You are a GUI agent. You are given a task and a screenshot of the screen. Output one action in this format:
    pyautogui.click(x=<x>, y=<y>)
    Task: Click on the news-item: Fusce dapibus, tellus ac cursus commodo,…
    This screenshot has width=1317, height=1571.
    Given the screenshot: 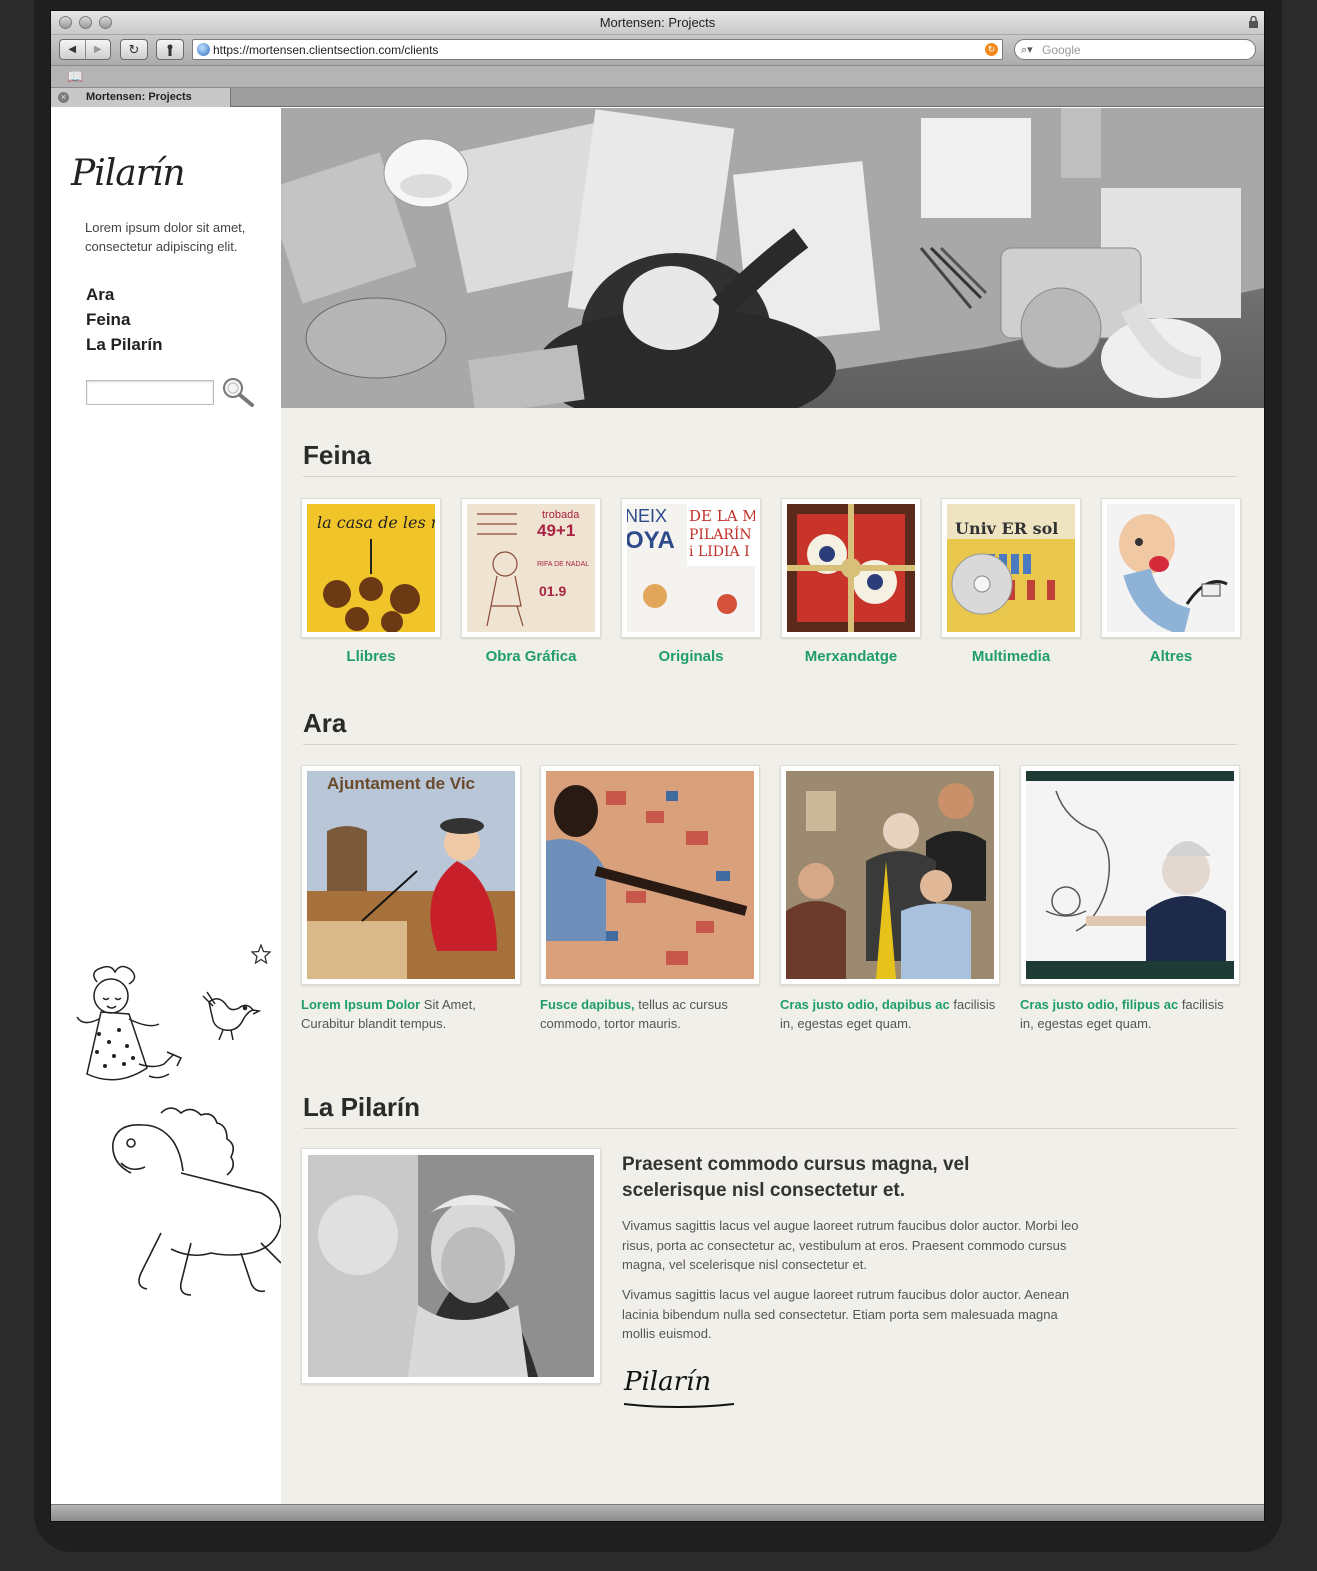 What is the action you would take?
    pyautogui.click(x=650, y=899)
    